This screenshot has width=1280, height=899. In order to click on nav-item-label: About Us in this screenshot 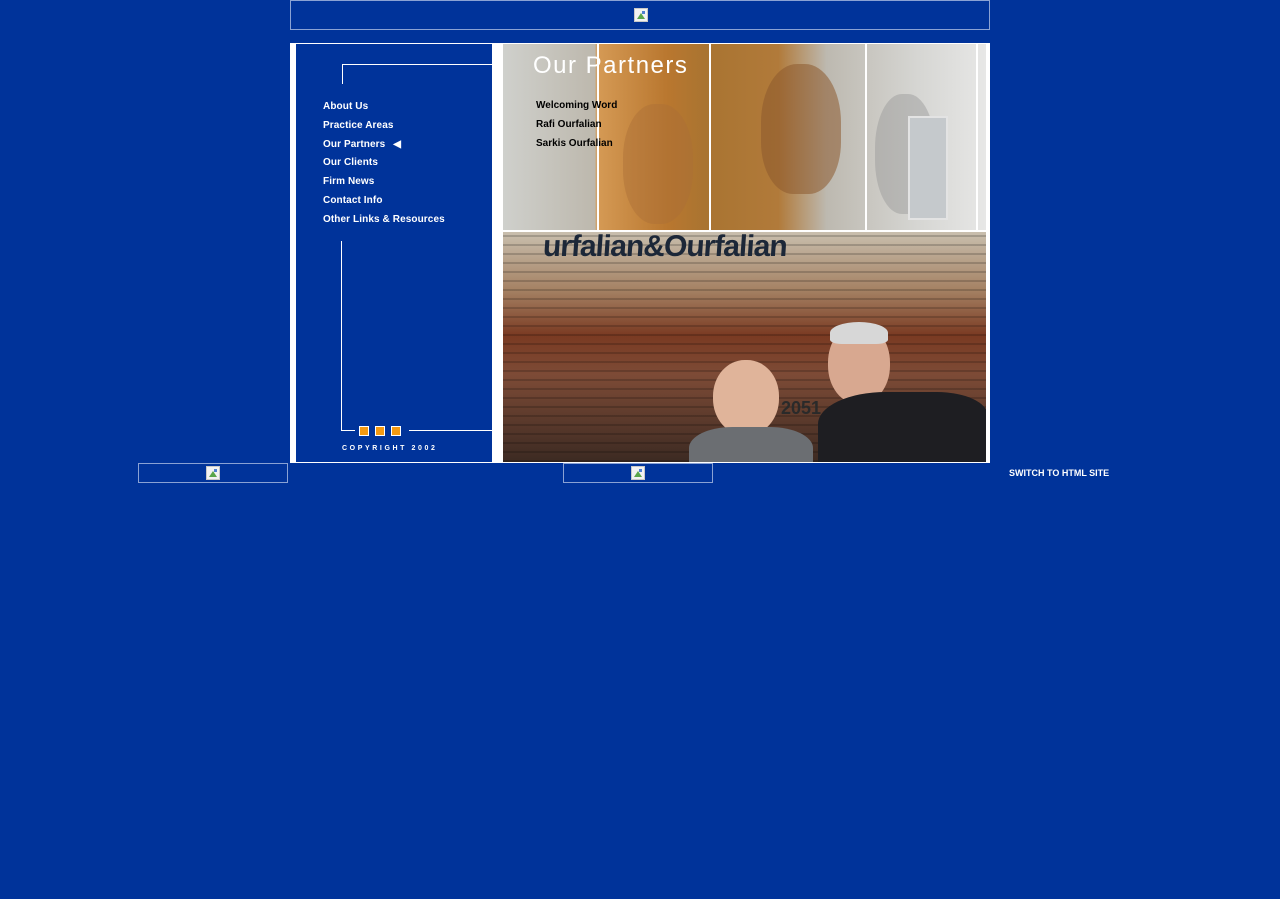, I will do `click(346, 106)`.